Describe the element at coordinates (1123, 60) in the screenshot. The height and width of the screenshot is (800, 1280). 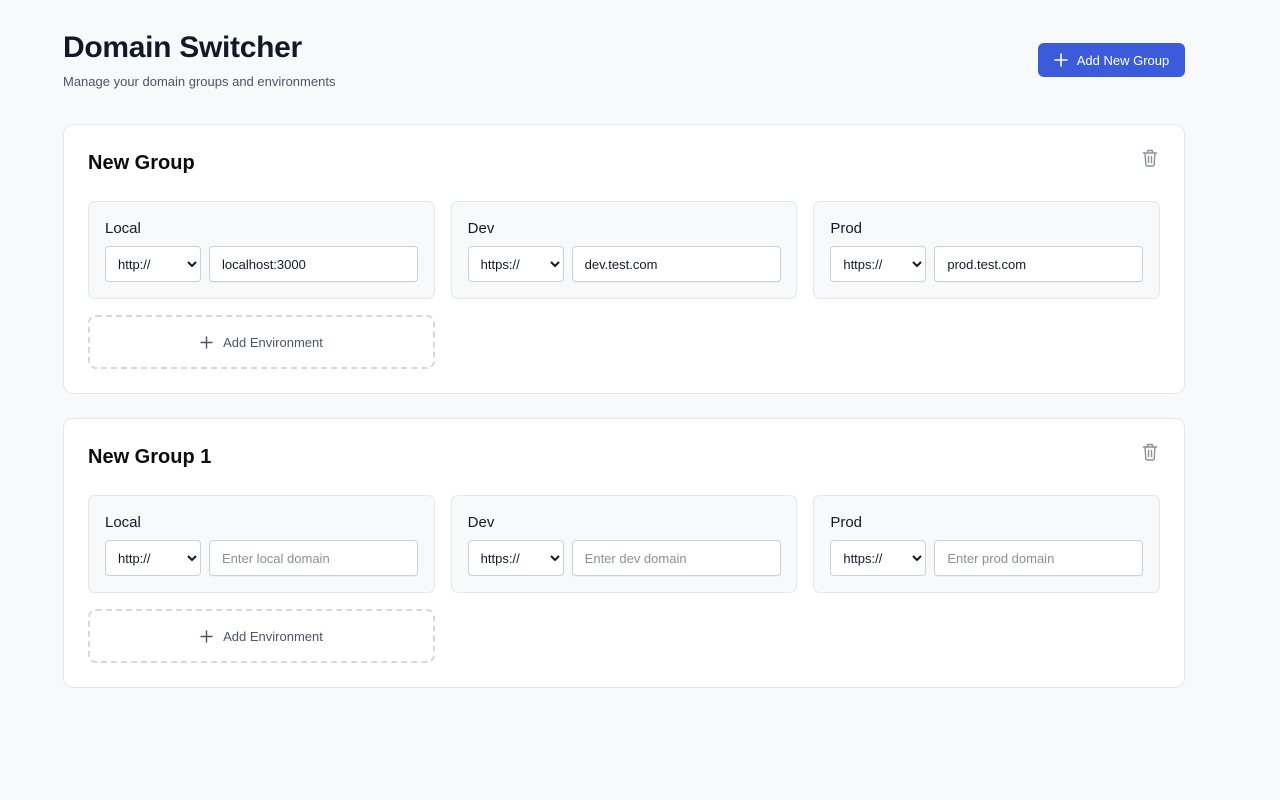
I see `add-new-group-label: Add New Group` at that location.